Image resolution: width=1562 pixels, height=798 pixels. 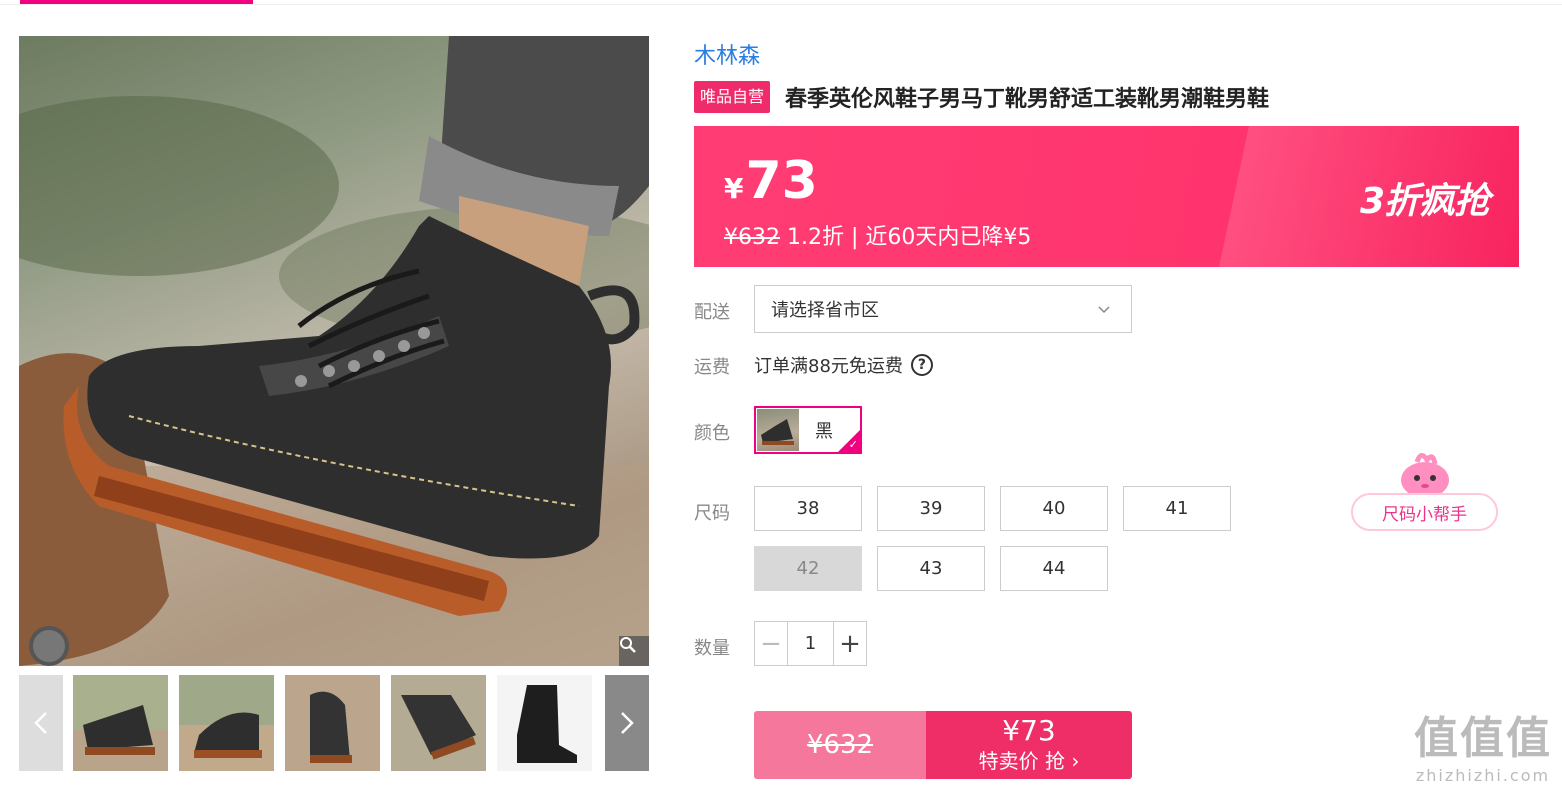 What do you see at coordinates (1054, 508) in the screenshot?
I see `size-option-40: 40` at bounding box center [1054, 508].